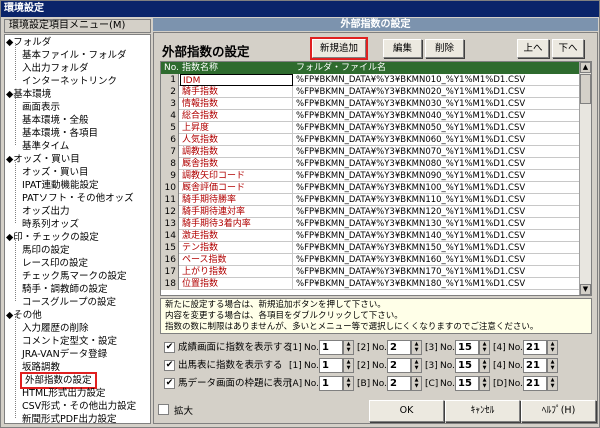 Image resolution: width=600 pixels, height=428 pixels. What do you see at coordinates (437, 176) in the screenshot?
I see `file-path-cell: %FP¥BKMN_DATA¥%Y3¥BKMN090_%Y1%M1%D1.CSV` at bounding box center [437, 176].